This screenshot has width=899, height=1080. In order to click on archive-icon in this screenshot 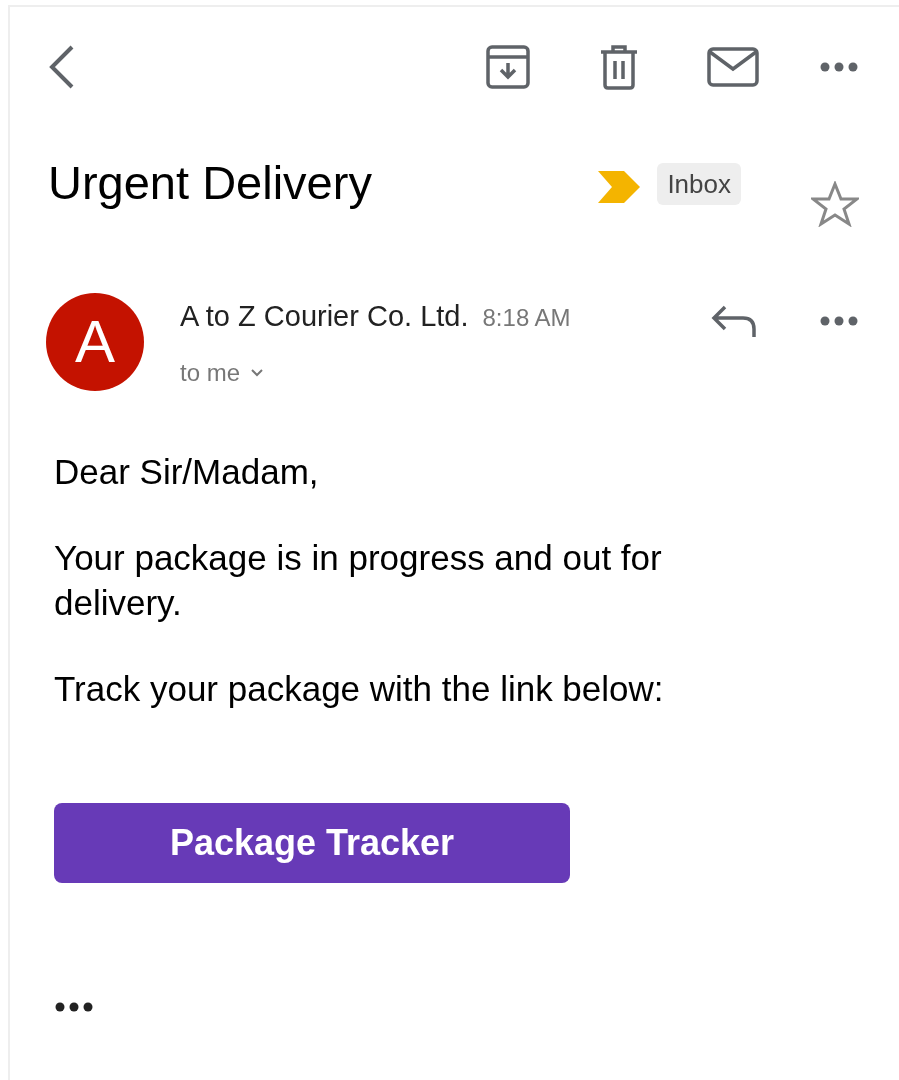, I will do `click(508, 67)`.